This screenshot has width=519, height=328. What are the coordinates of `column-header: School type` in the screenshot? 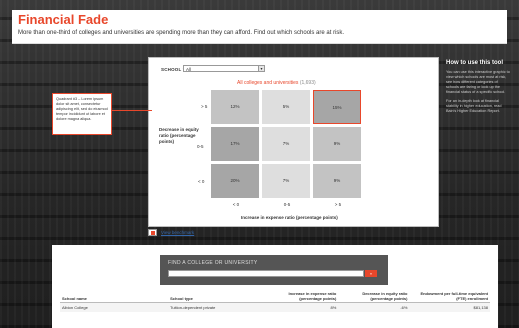 It's located at (218, 296).